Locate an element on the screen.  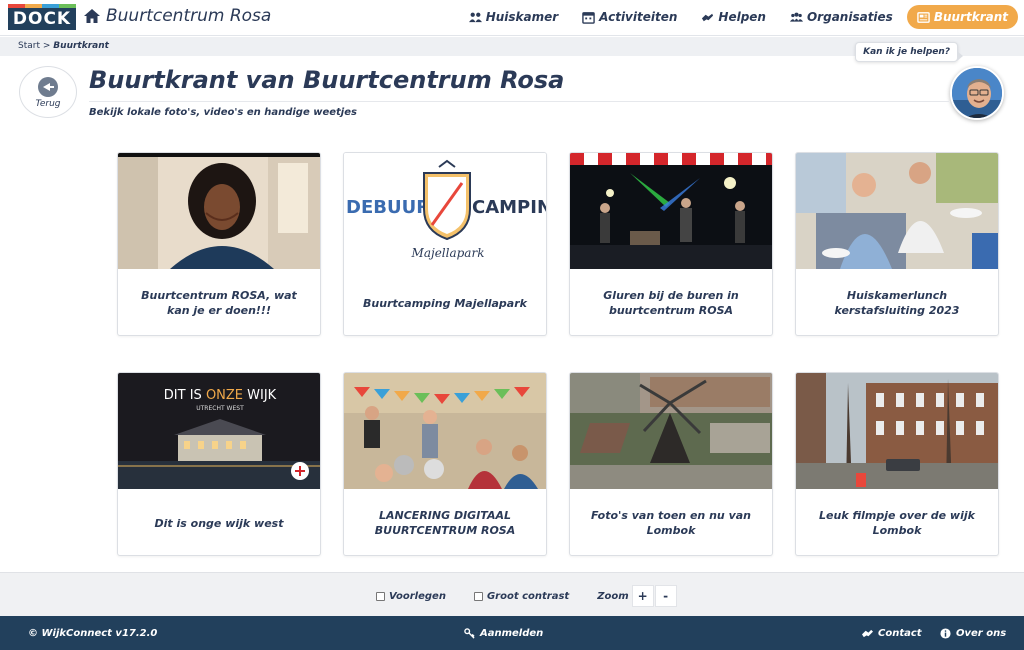
back-button-label: Terug is located at coordinates (48, 104).